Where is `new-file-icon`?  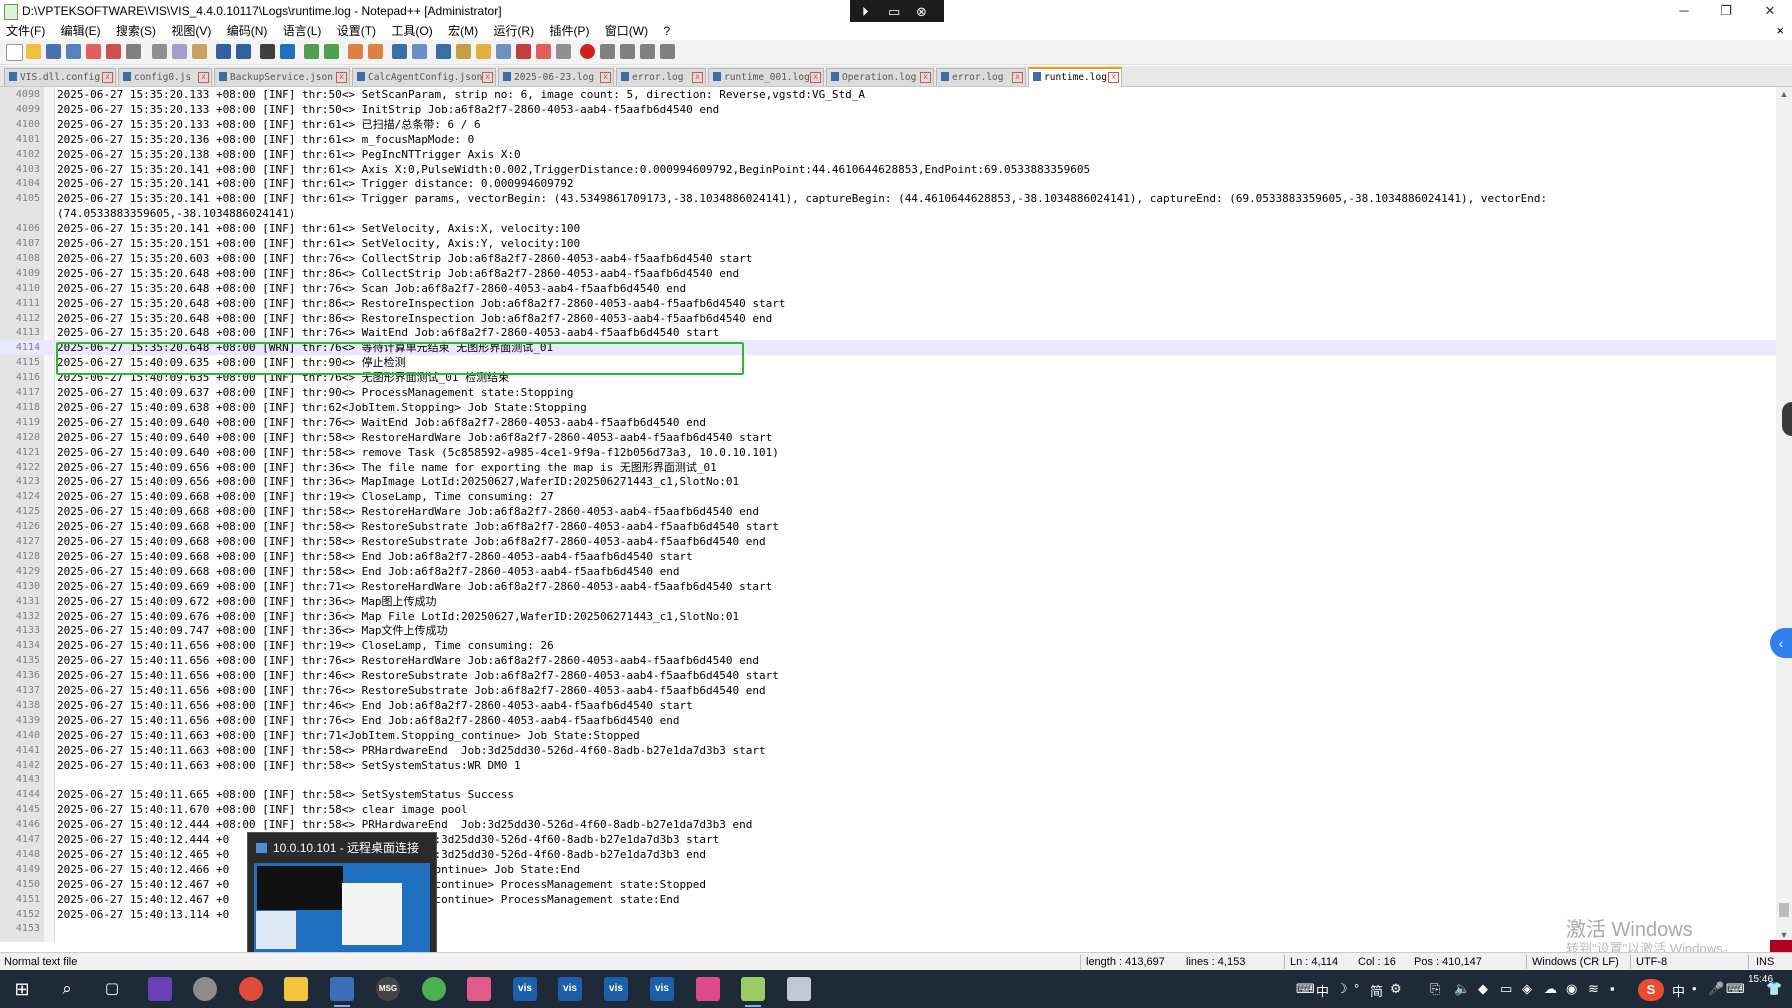
new-file-icon is located at coordinates (14, 52).